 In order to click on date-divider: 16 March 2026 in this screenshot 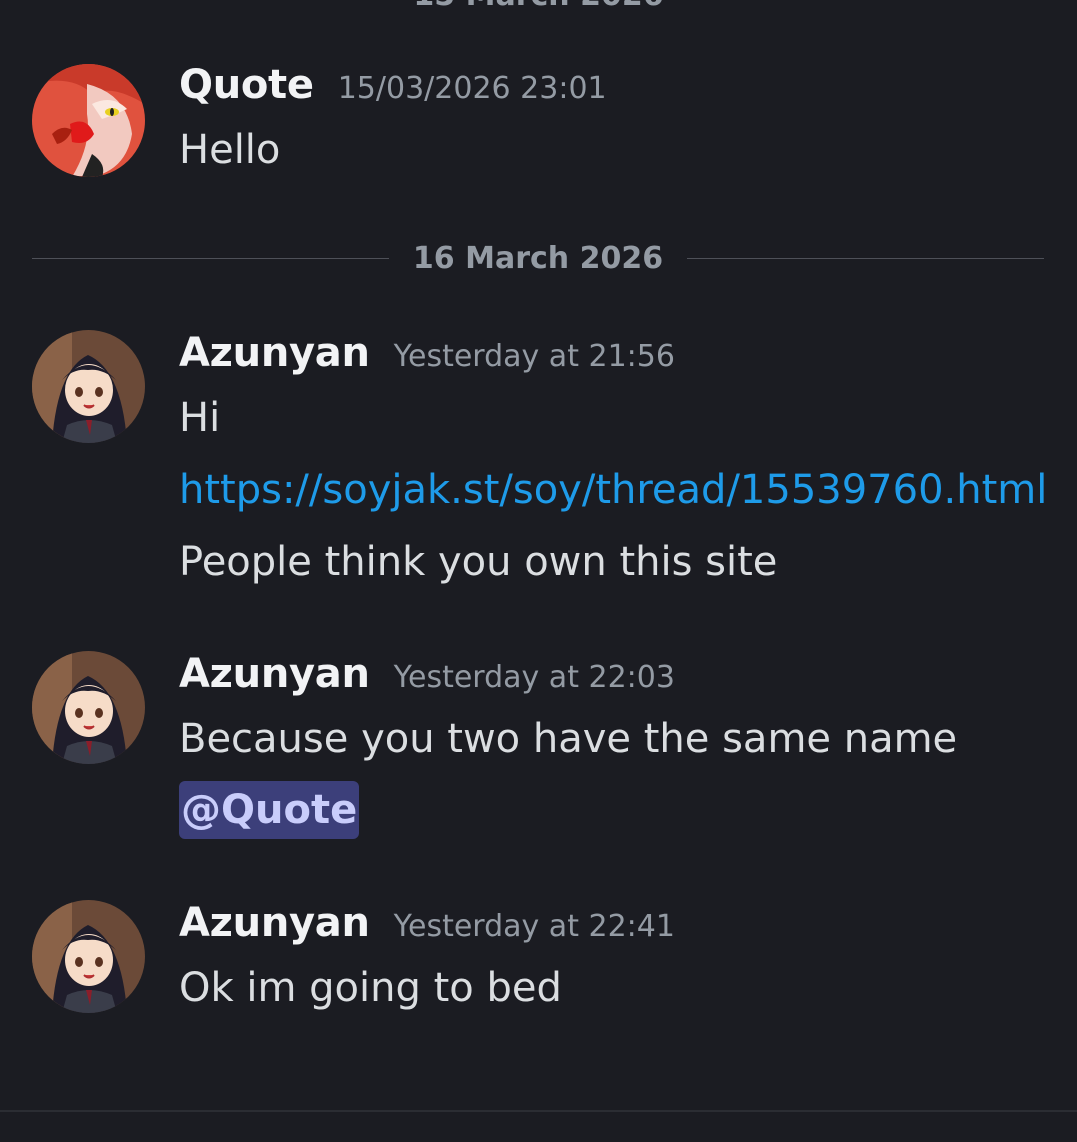, I will do `click(538, 258)`.